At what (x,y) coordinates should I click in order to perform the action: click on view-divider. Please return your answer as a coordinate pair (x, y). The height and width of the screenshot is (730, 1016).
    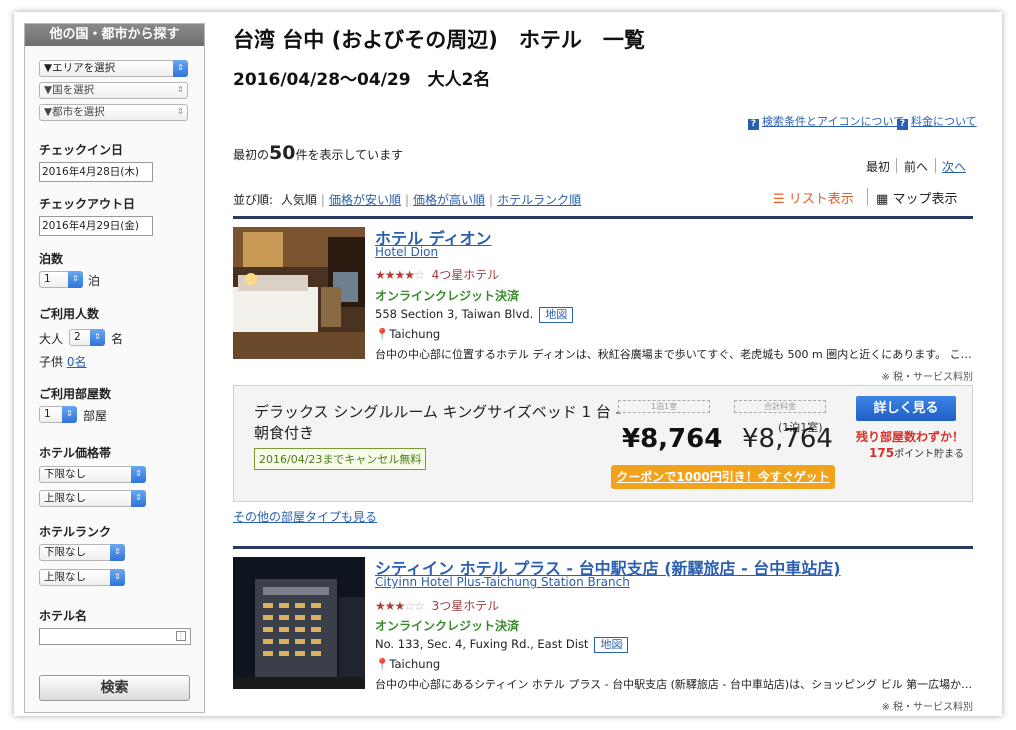
    Looking at the image, I should click on (867, 197).